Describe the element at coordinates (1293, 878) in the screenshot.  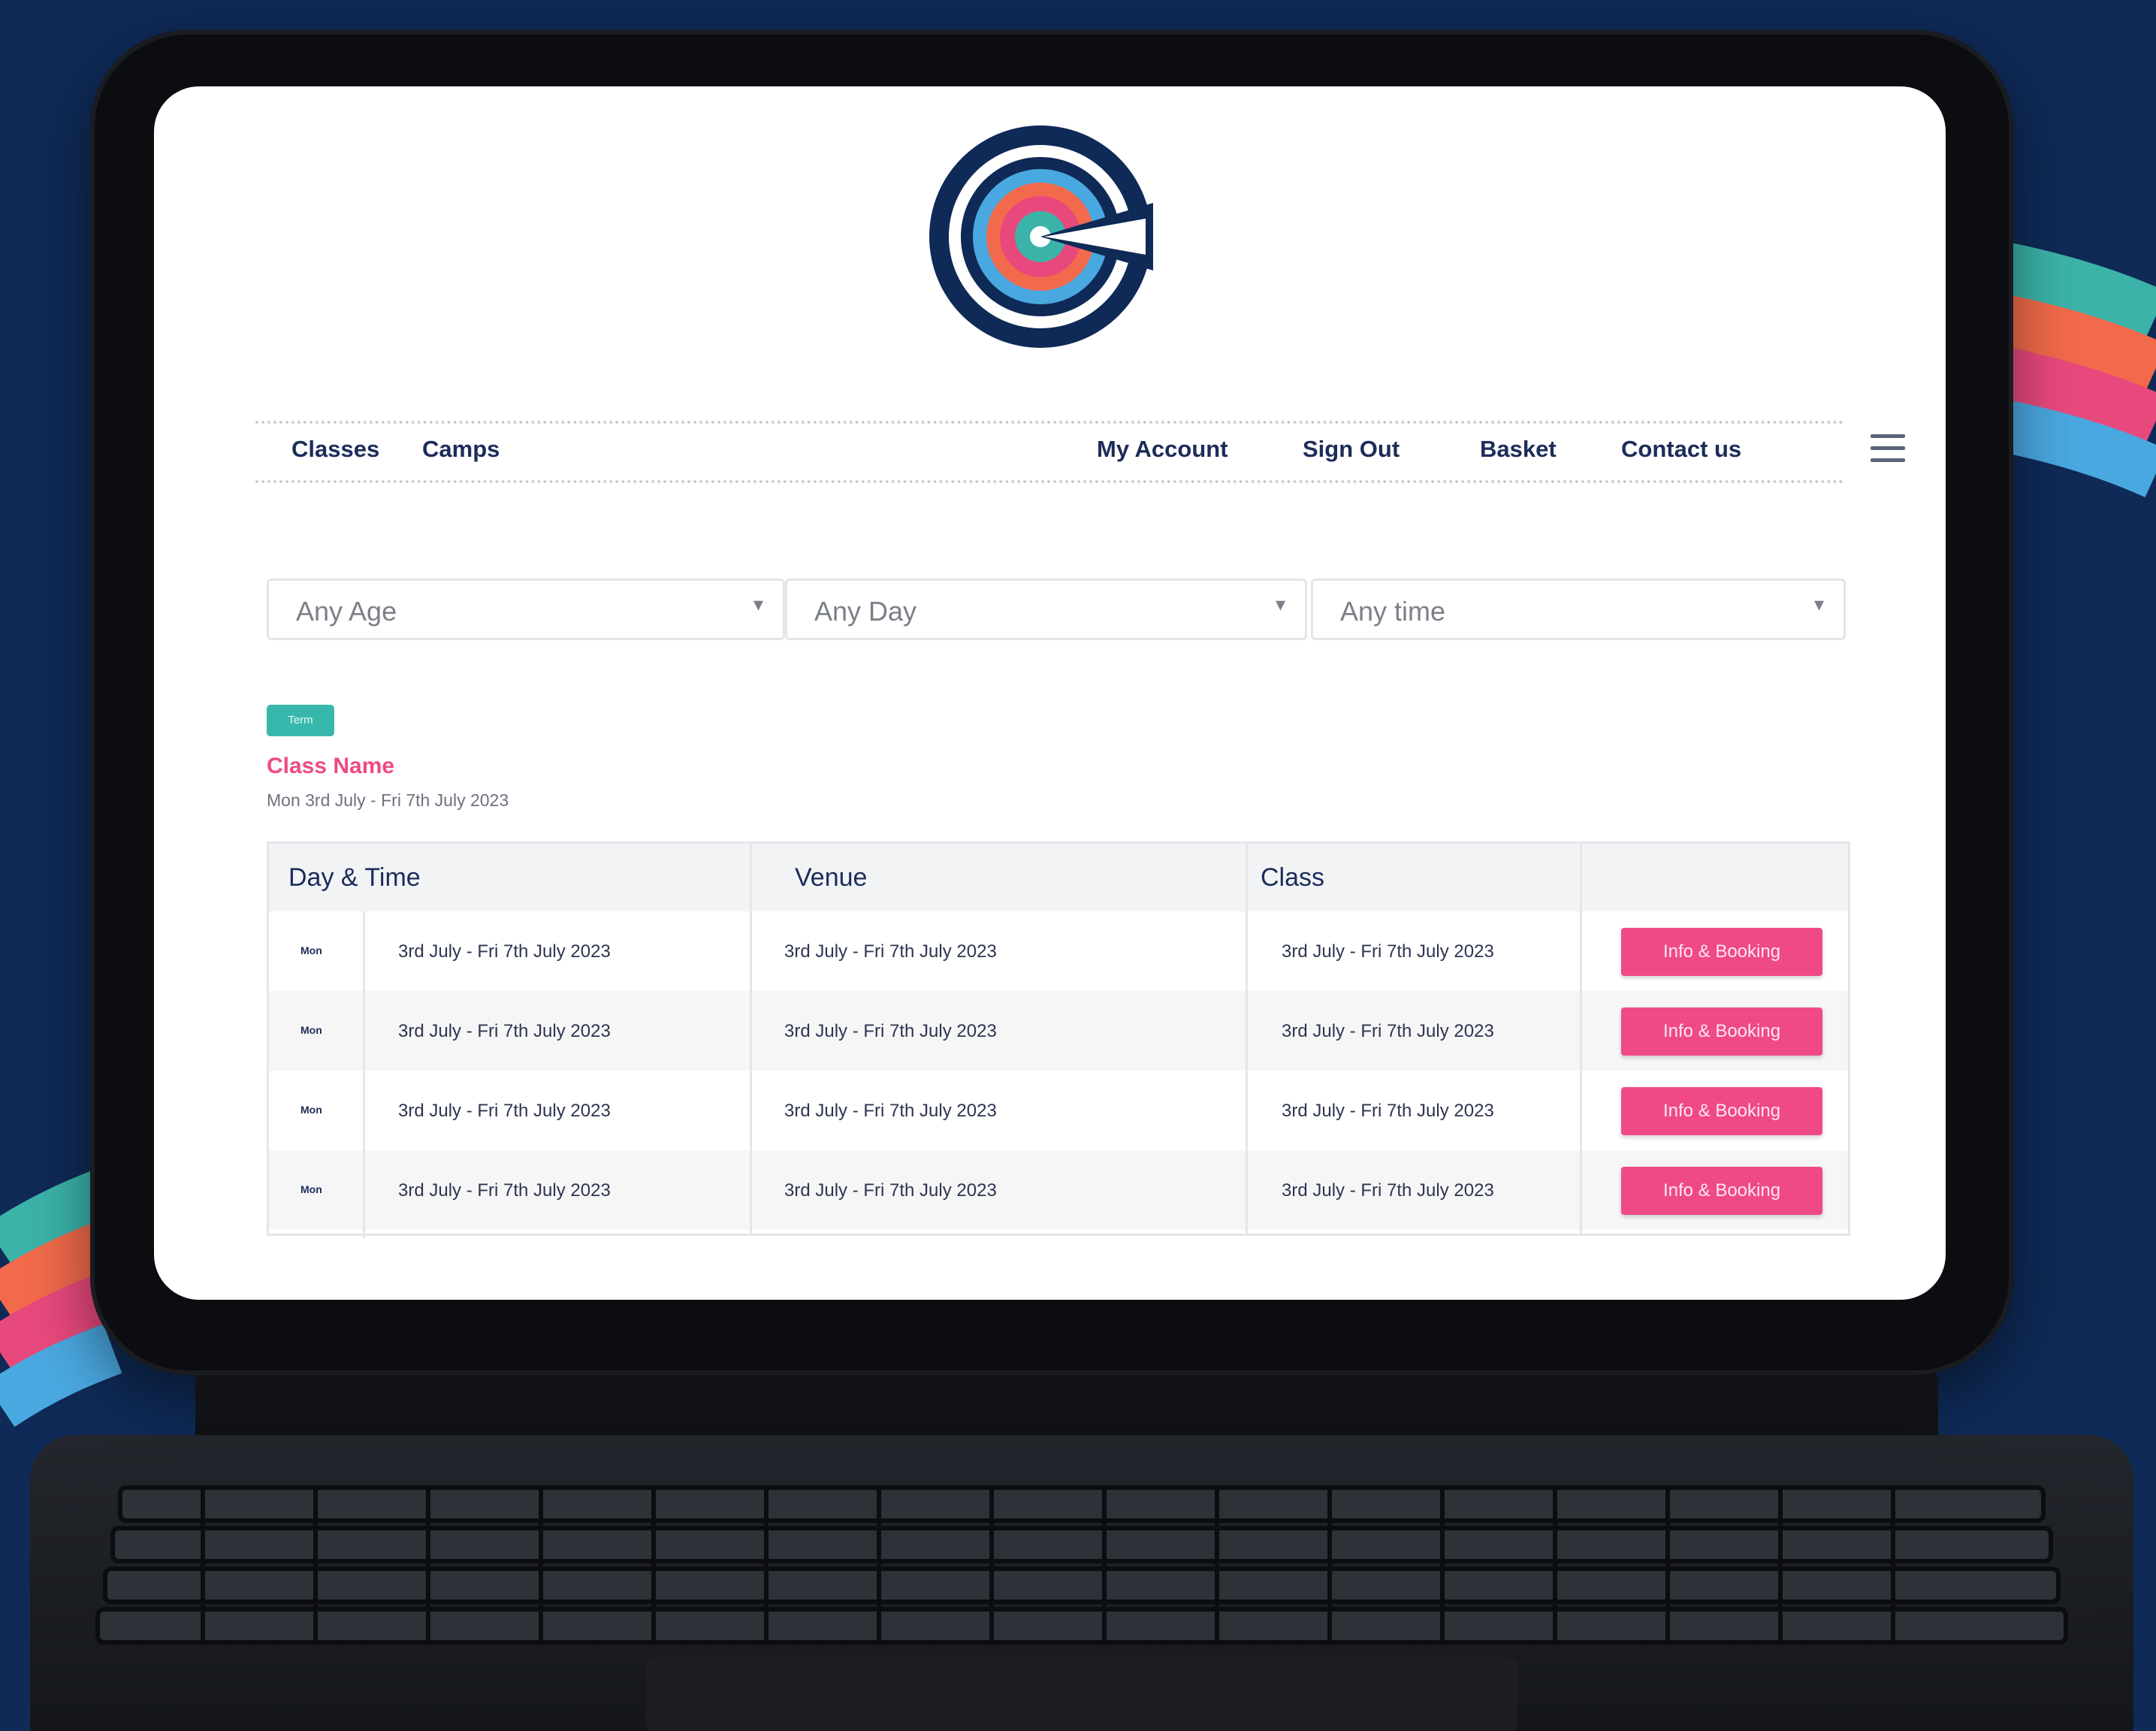
I see `header-class: Class` at that location.